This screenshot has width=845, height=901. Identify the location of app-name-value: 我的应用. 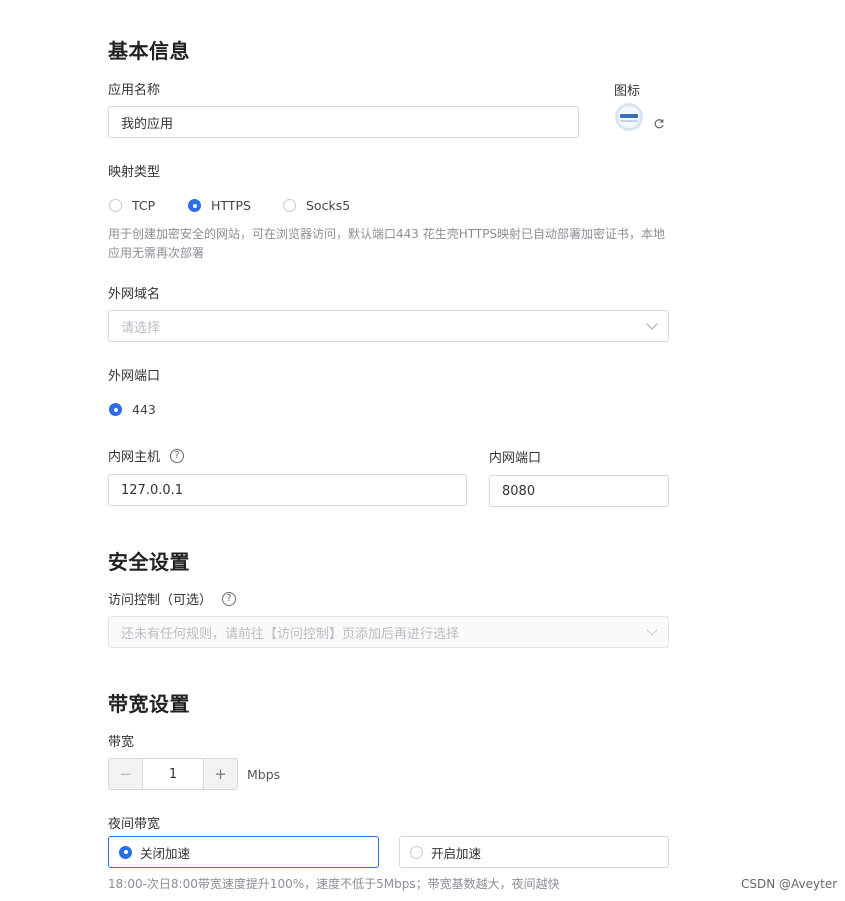
(147, 124).